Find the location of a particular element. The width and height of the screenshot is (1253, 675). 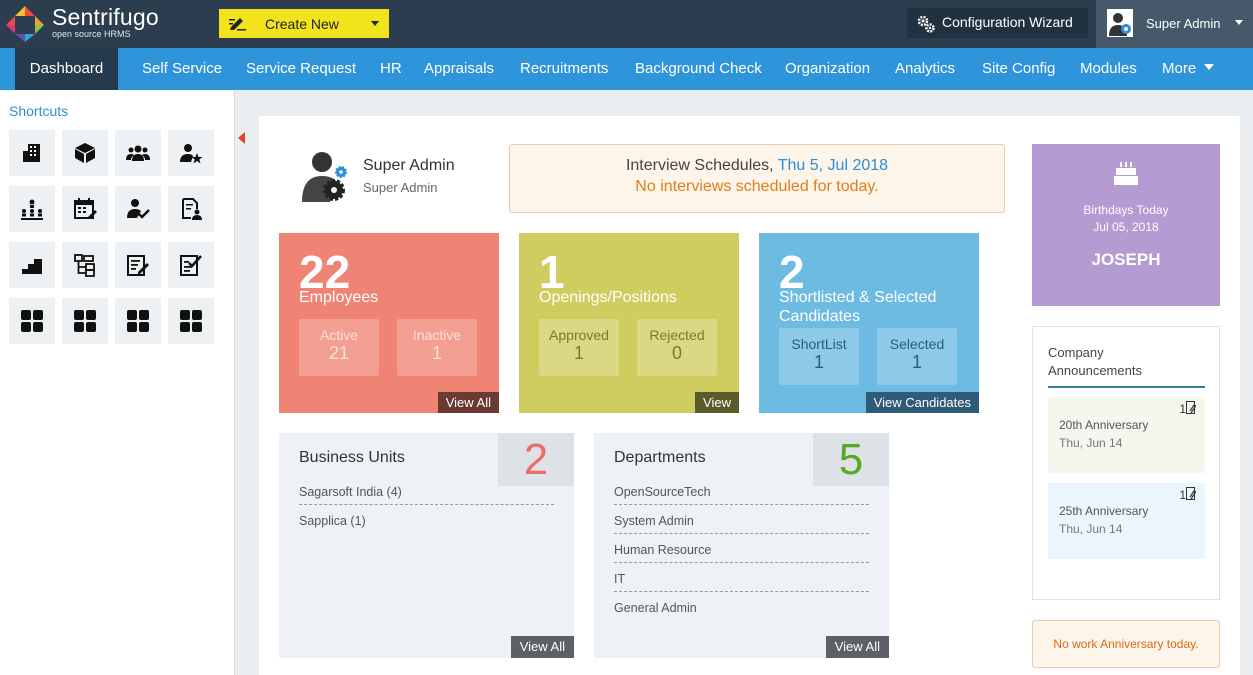

department-item: System Admin is located at coordinates (741, 524).